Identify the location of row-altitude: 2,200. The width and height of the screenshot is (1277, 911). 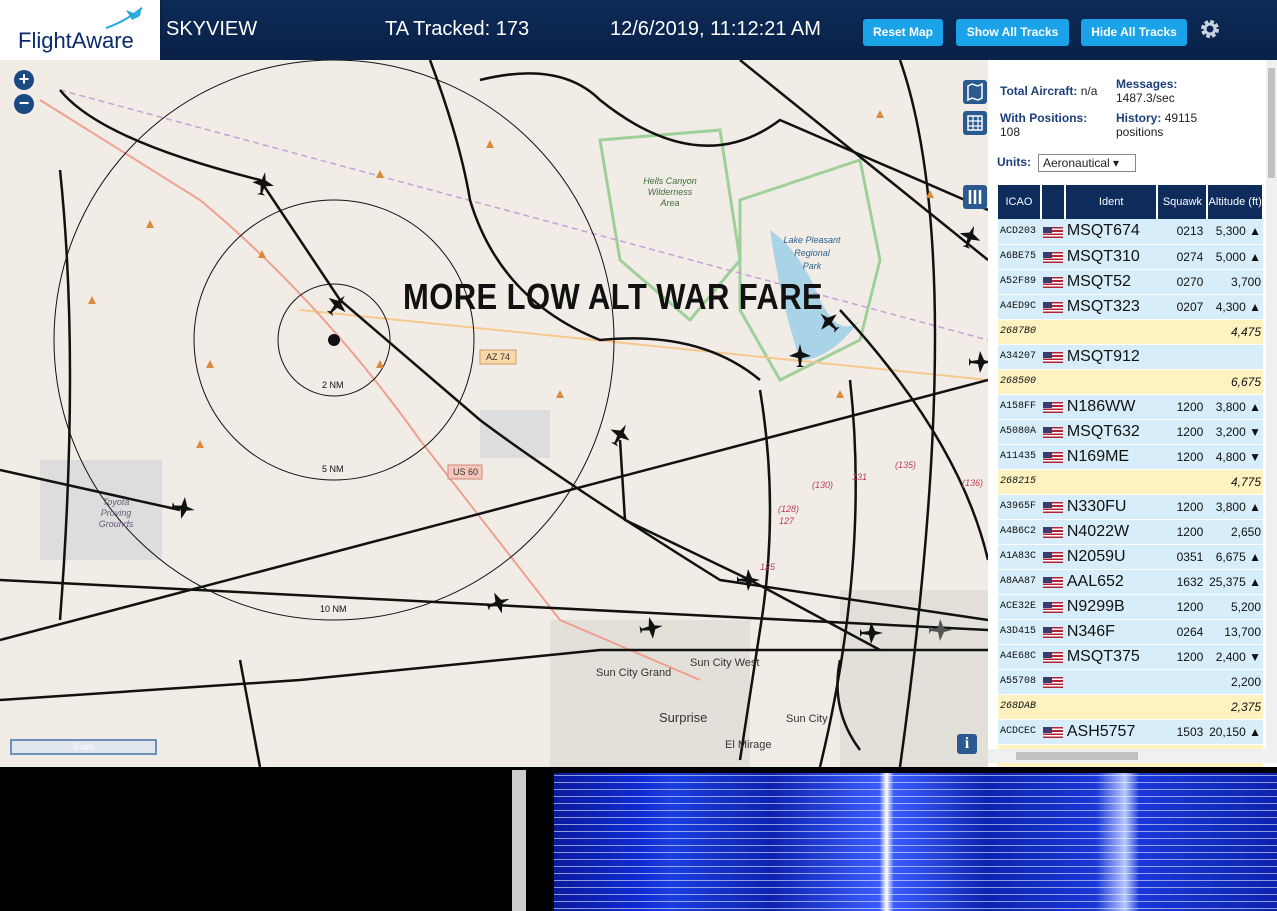
(1235, 682).